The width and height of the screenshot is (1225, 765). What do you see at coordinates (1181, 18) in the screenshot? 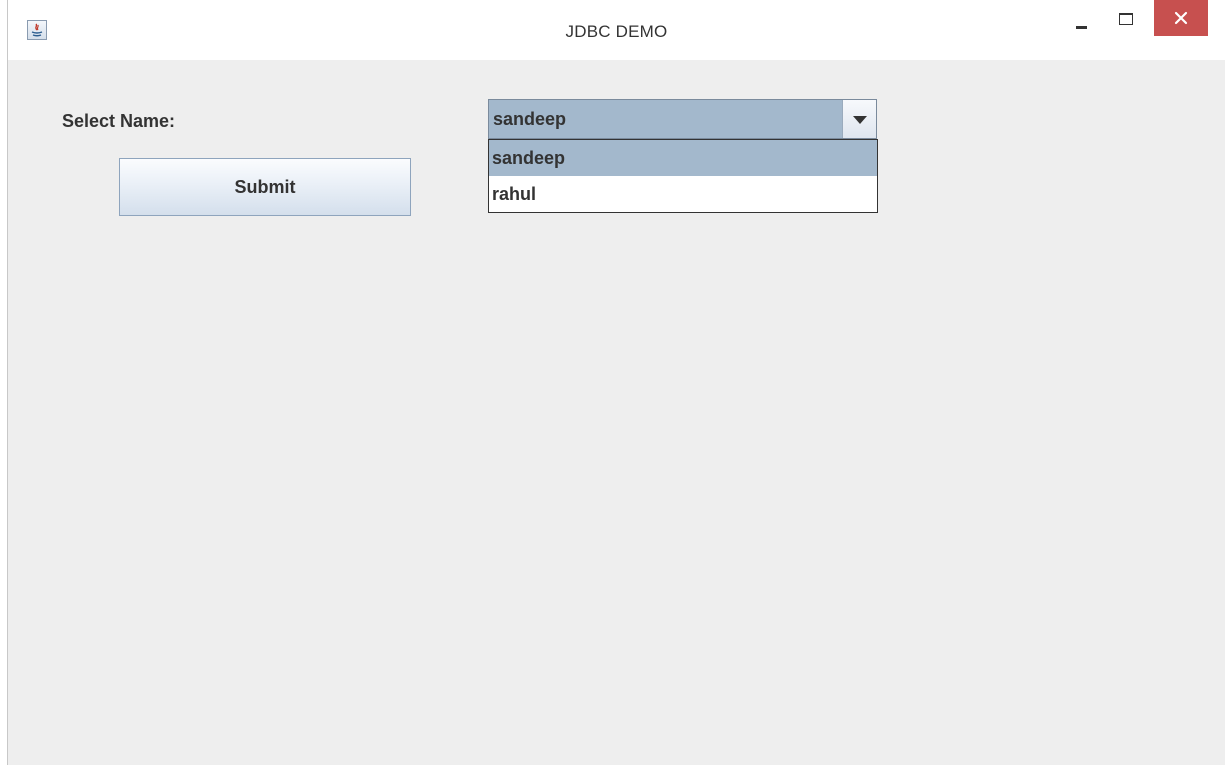
I see `close-icon` at bounding box center [1181, 18].